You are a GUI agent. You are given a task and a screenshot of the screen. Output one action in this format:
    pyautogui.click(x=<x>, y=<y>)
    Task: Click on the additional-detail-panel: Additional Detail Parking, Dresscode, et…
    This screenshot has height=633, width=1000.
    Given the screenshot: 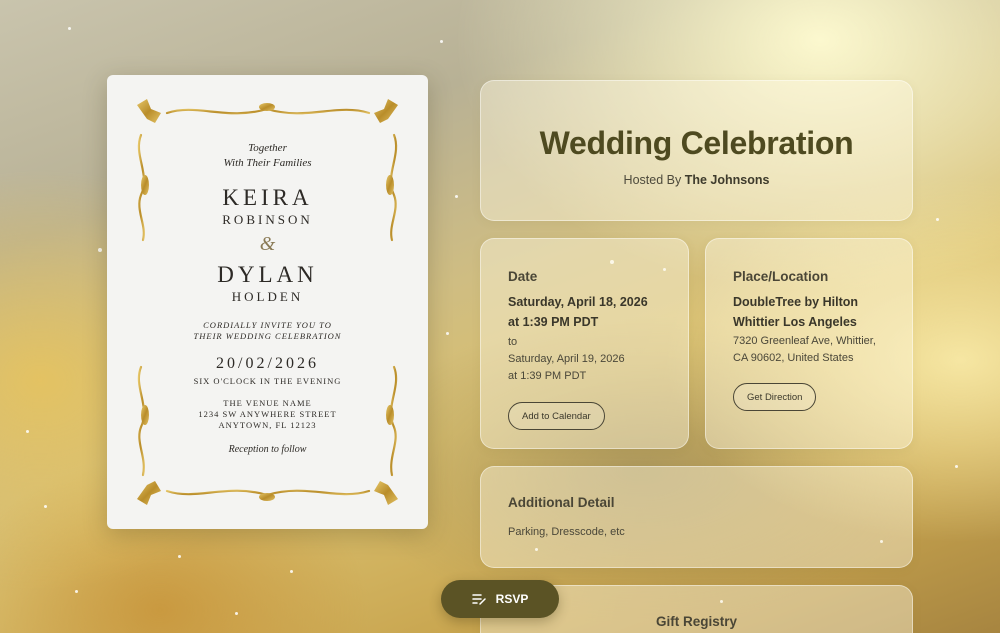 What is the action you would take?
    pyautogui.click(x=696, y=517)
    